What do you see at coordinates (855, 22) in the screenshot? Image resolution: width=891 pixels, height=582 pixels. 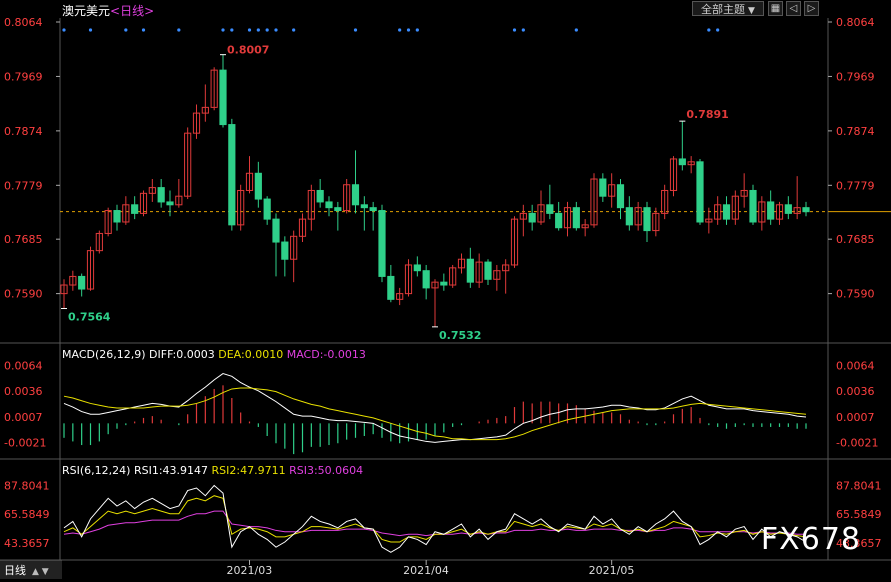 I see `price-axis-label-right: 0.8064` at bounding box center [855, 22].